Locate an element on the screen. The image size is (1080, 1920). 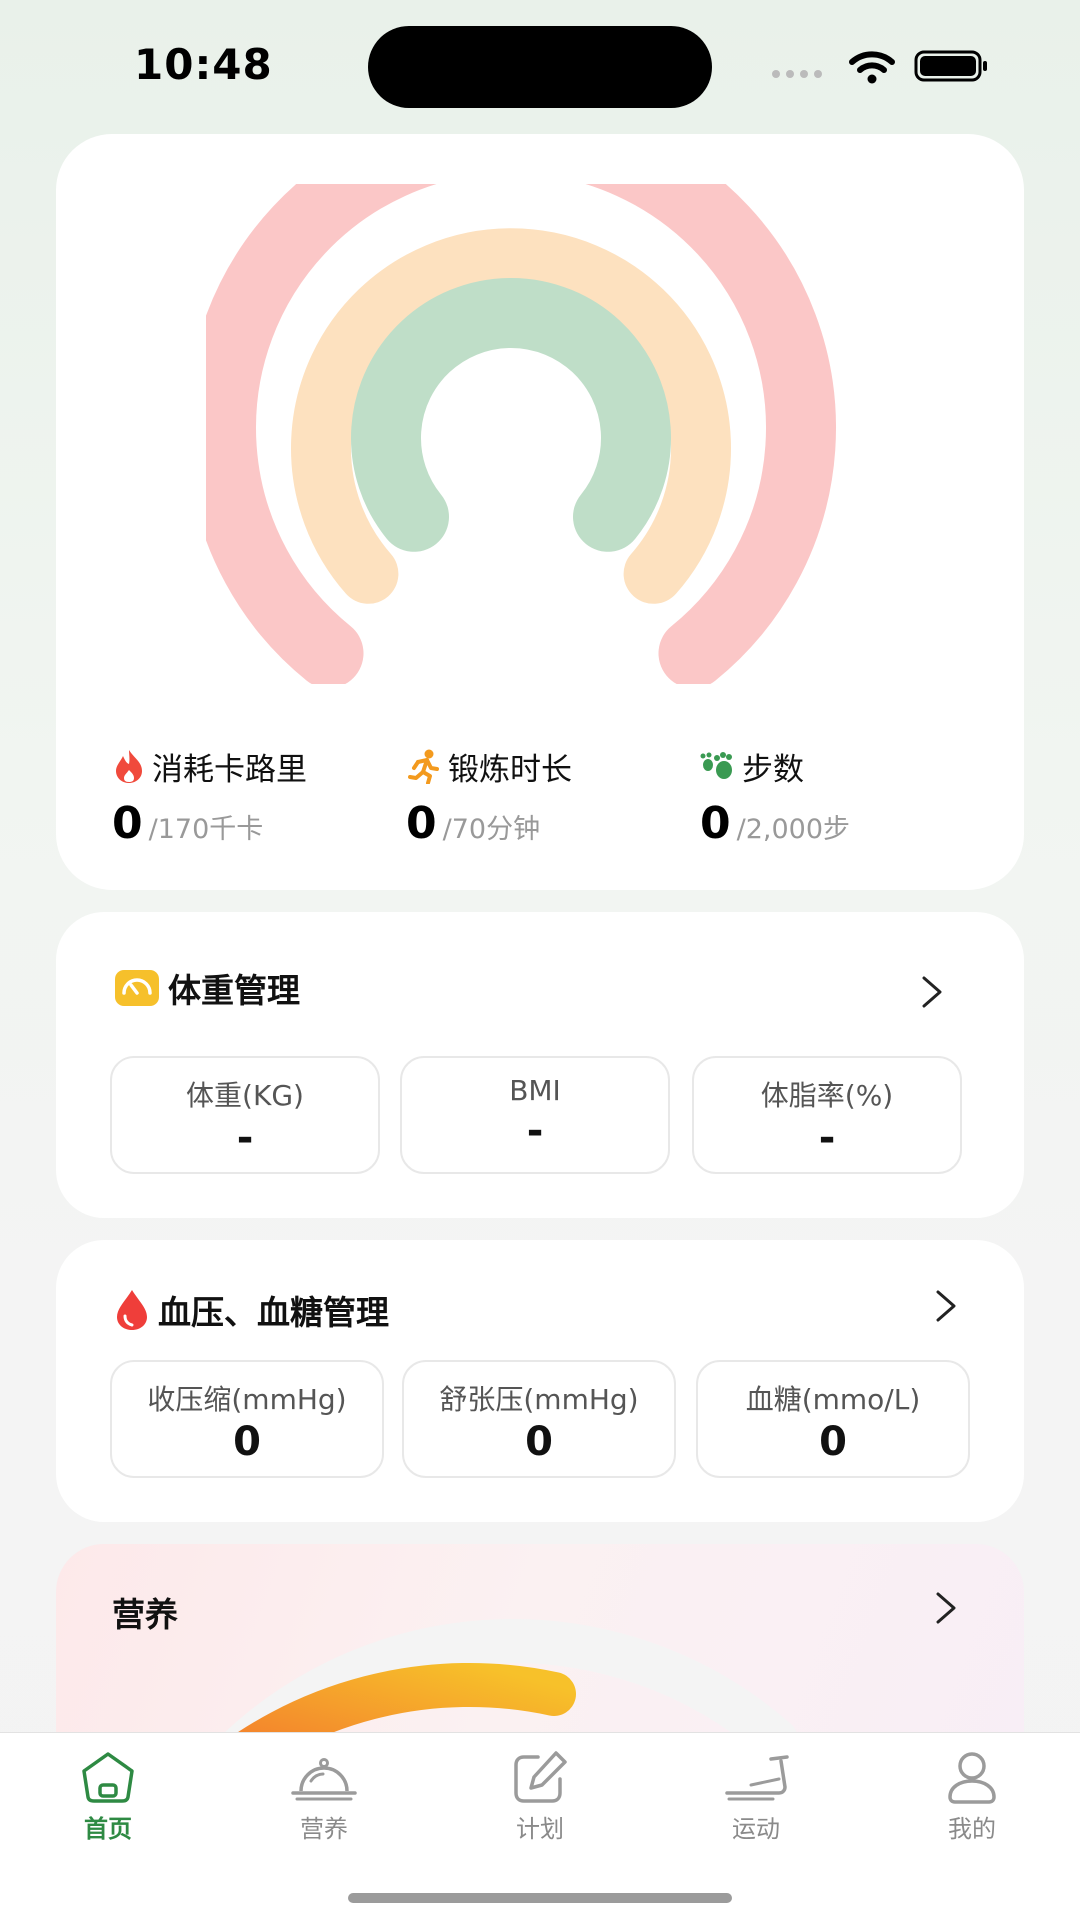
treadmill-icon is located at coordinates (757, 1778).